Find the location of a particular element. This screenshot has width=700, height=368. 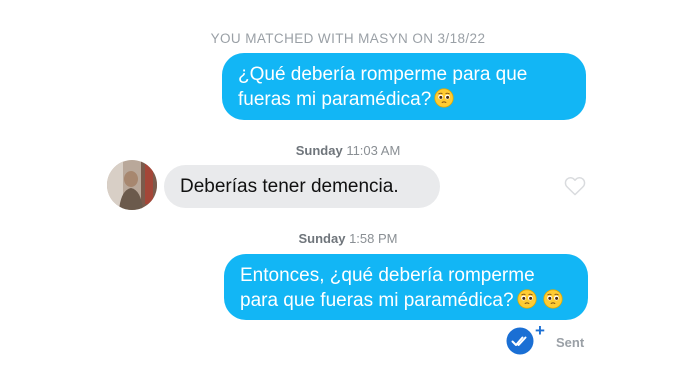

match-avatar is located at coordinates (132, 185).